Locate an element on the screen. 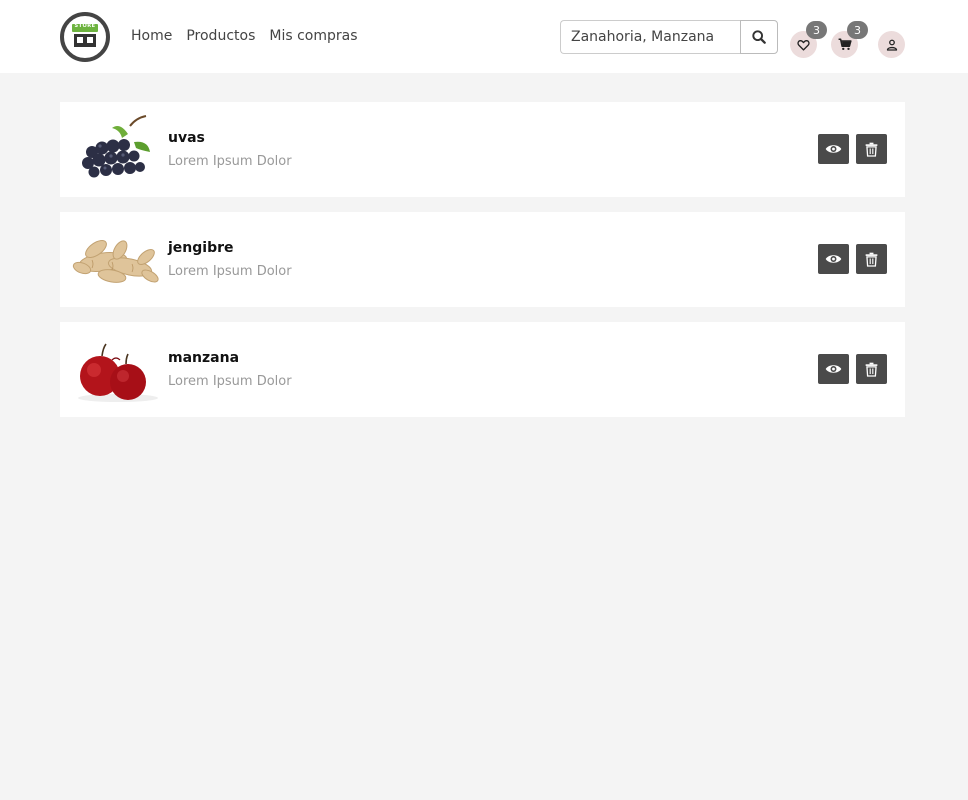  user-icon is located at coordinates (891, 45).